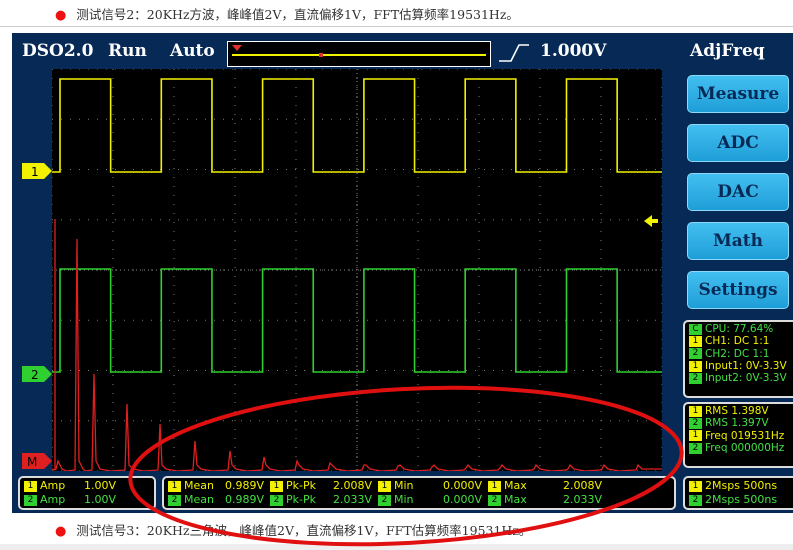 The image size is (793, 550). Describe the element at coordinates (32, 462) in the screenshot. I see `math-marker-label: M` at that location.